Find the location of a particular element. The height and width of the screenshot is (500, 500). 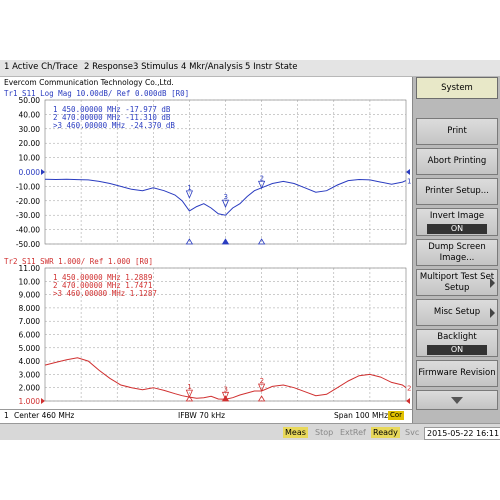

menu-stimulus: 3 Stimulus is located at coordinates (155, 67).